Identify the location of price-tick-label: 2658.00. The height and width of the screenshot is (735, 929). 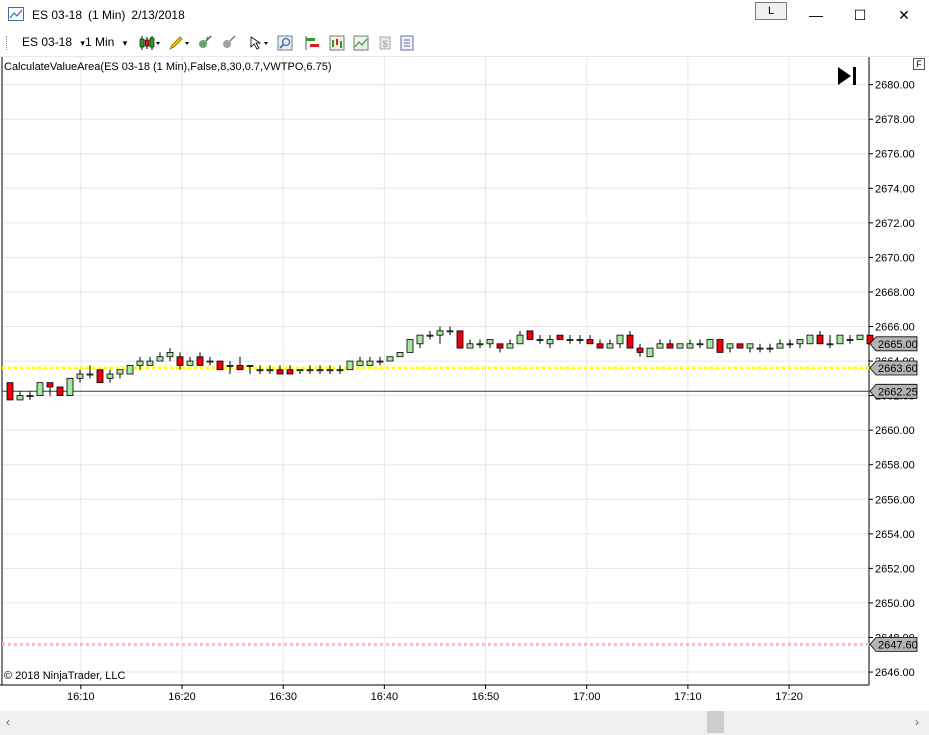
(895, 466).